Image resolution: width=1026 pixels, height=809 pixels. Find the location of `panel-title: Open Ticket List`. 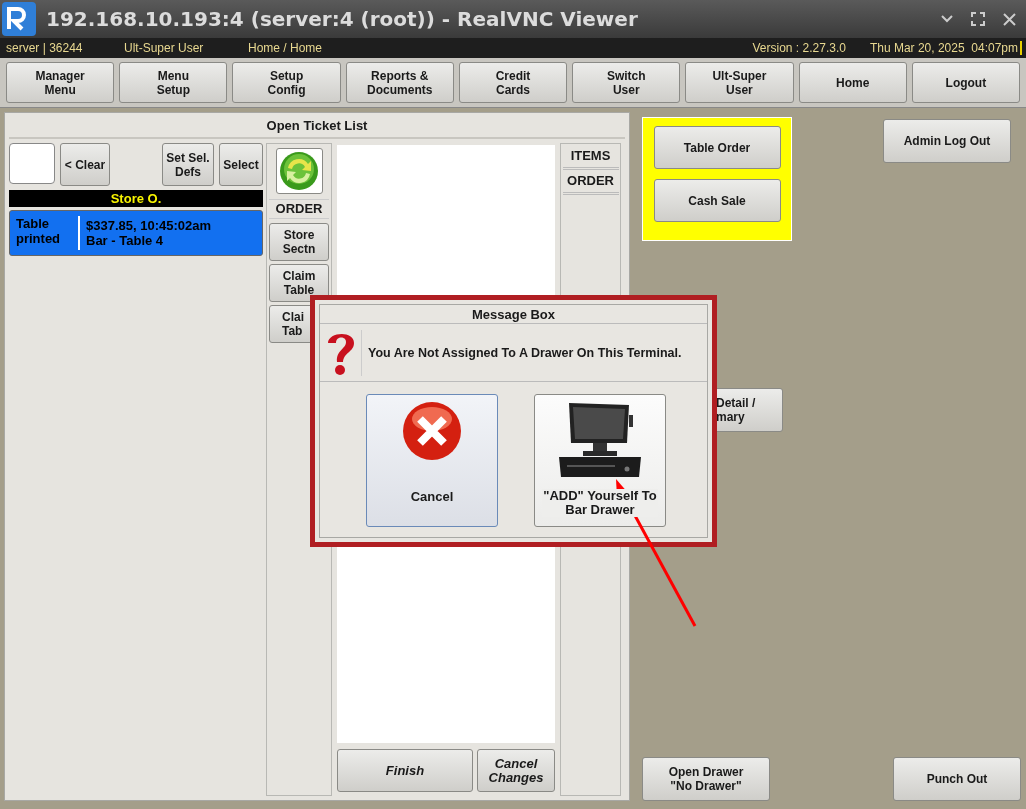

panel-title: Open Ticket List is located at coordinates (317, 126).